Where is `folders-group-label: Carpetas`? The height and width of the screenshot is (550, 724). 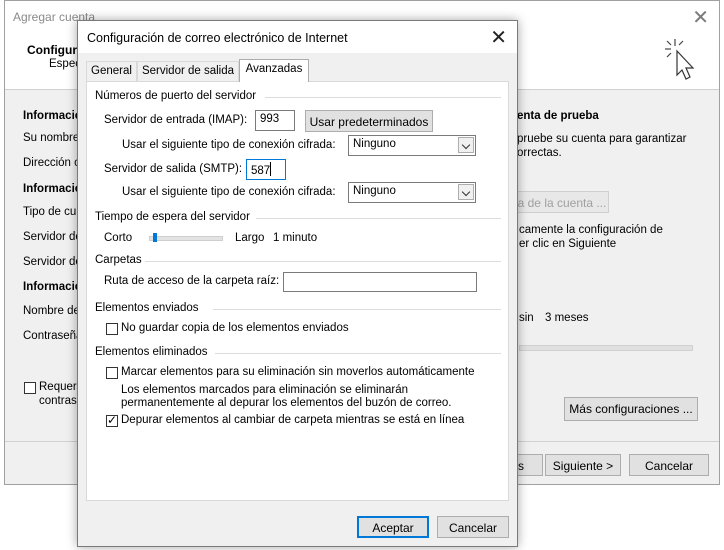 folders-group-label: Carpetas is located at coordinates (118, 260).